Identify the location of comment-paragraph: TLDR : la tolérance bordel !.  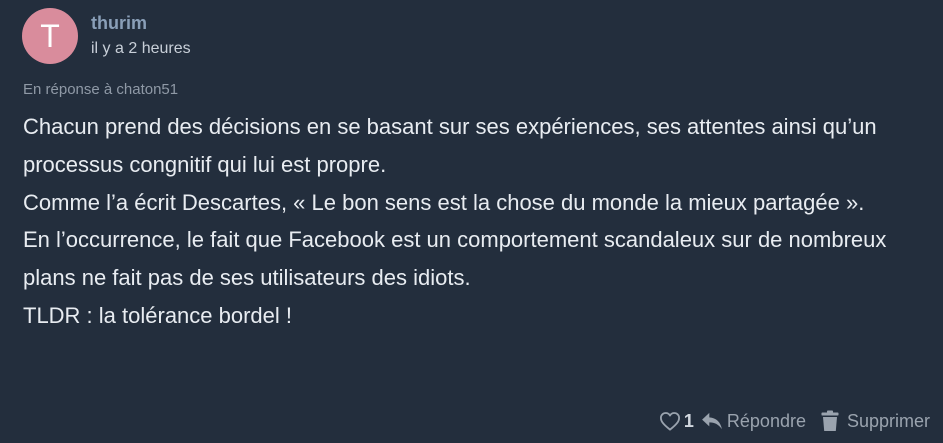
(158, 315).